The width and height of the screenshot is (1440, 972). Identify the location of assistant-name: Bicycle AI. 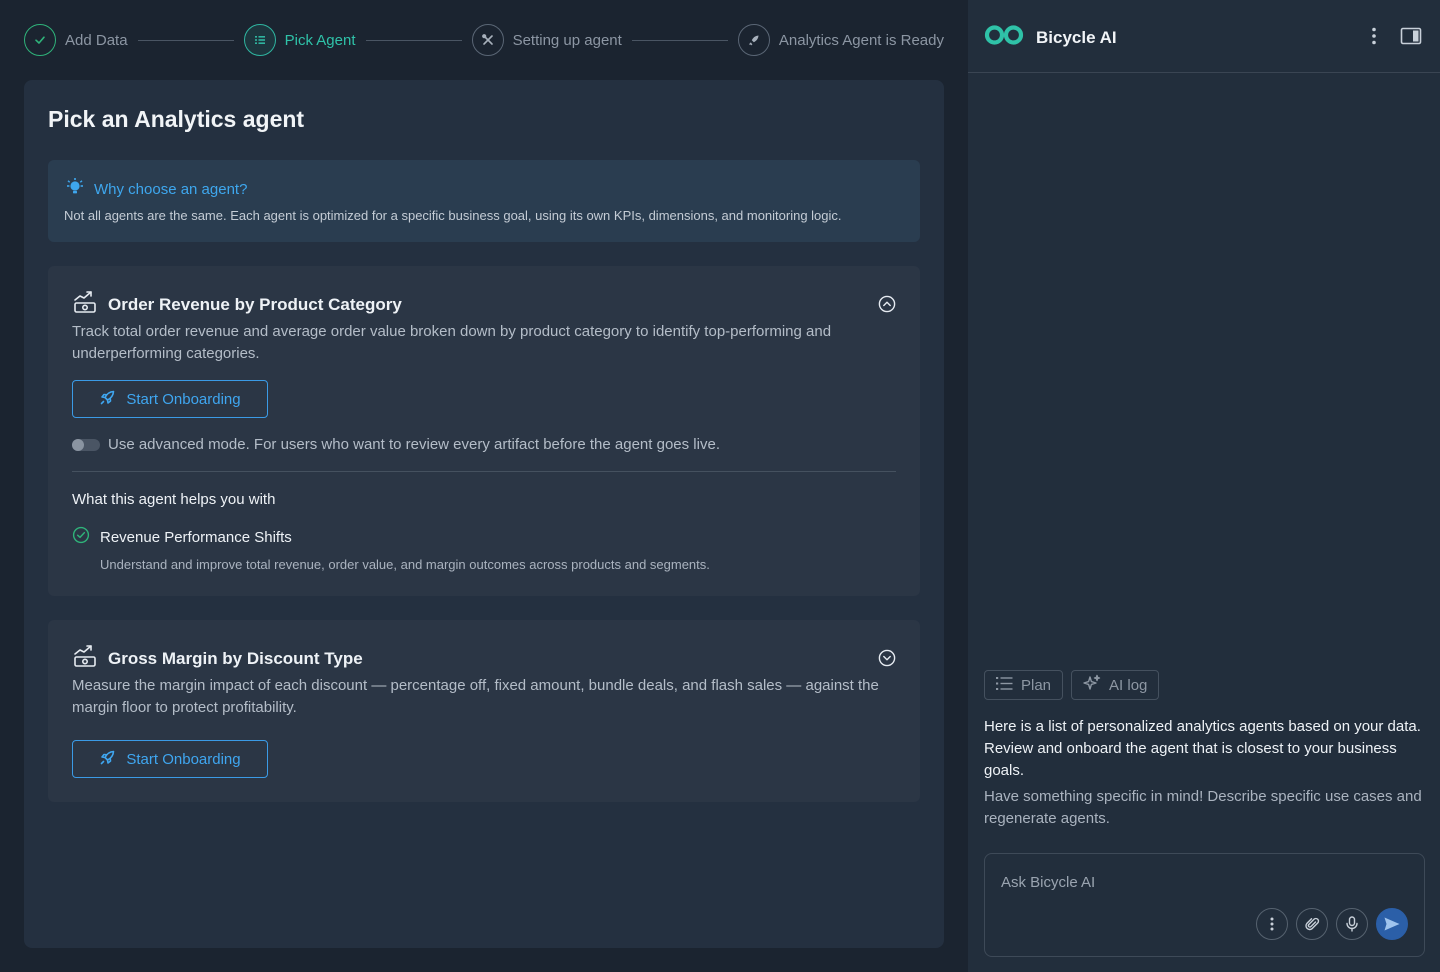
(1076, 37).